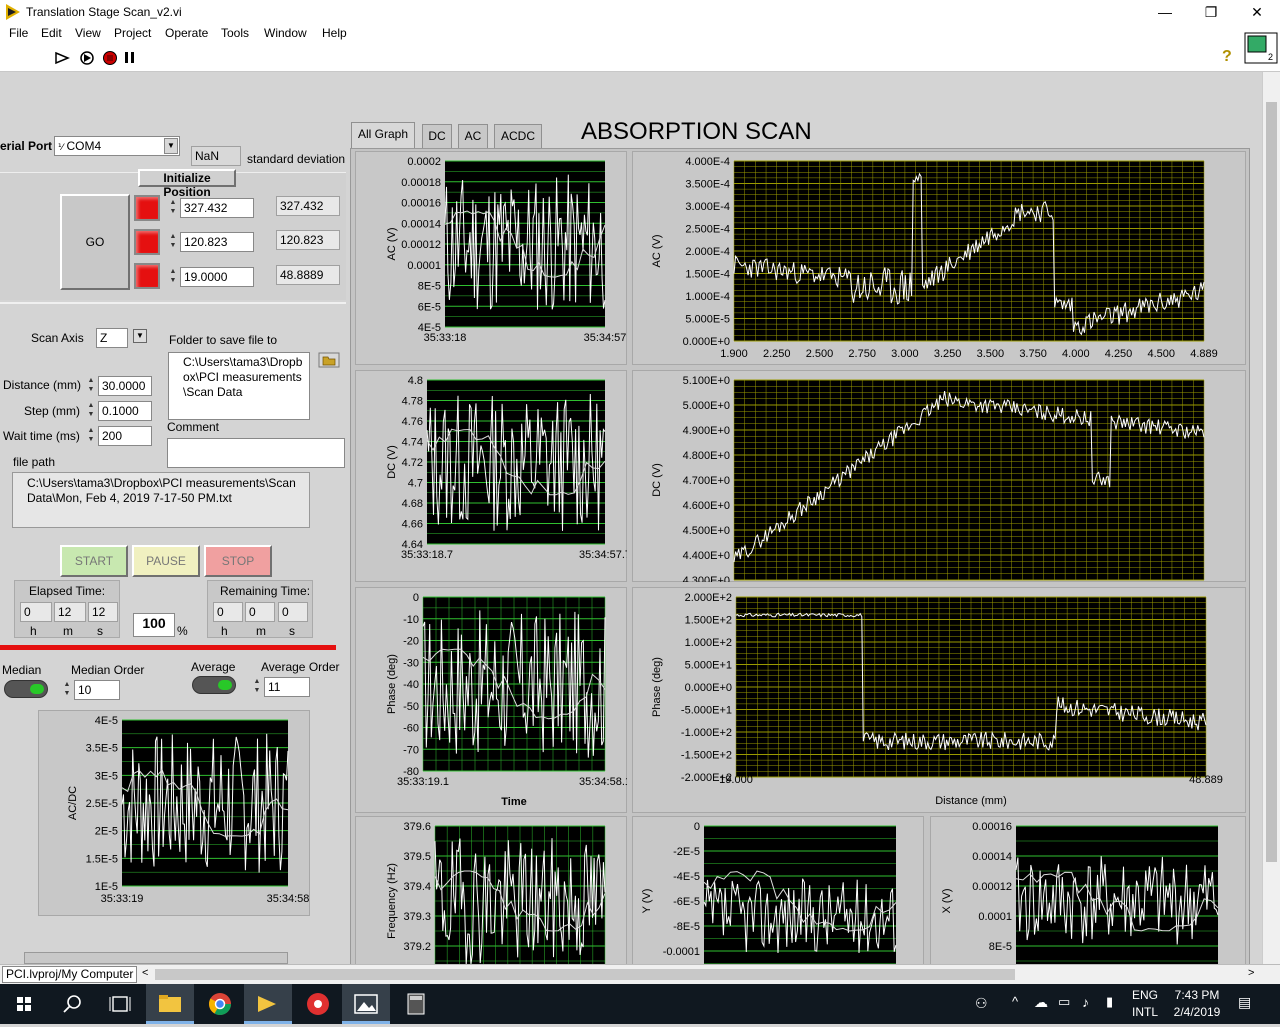 This screenshot has width=1280, height=1027. What do you see at coordinates (91, 411) in the screenshot?
I see `spin-step-icon: ▲ ▼` at bounding box center [91, 411].